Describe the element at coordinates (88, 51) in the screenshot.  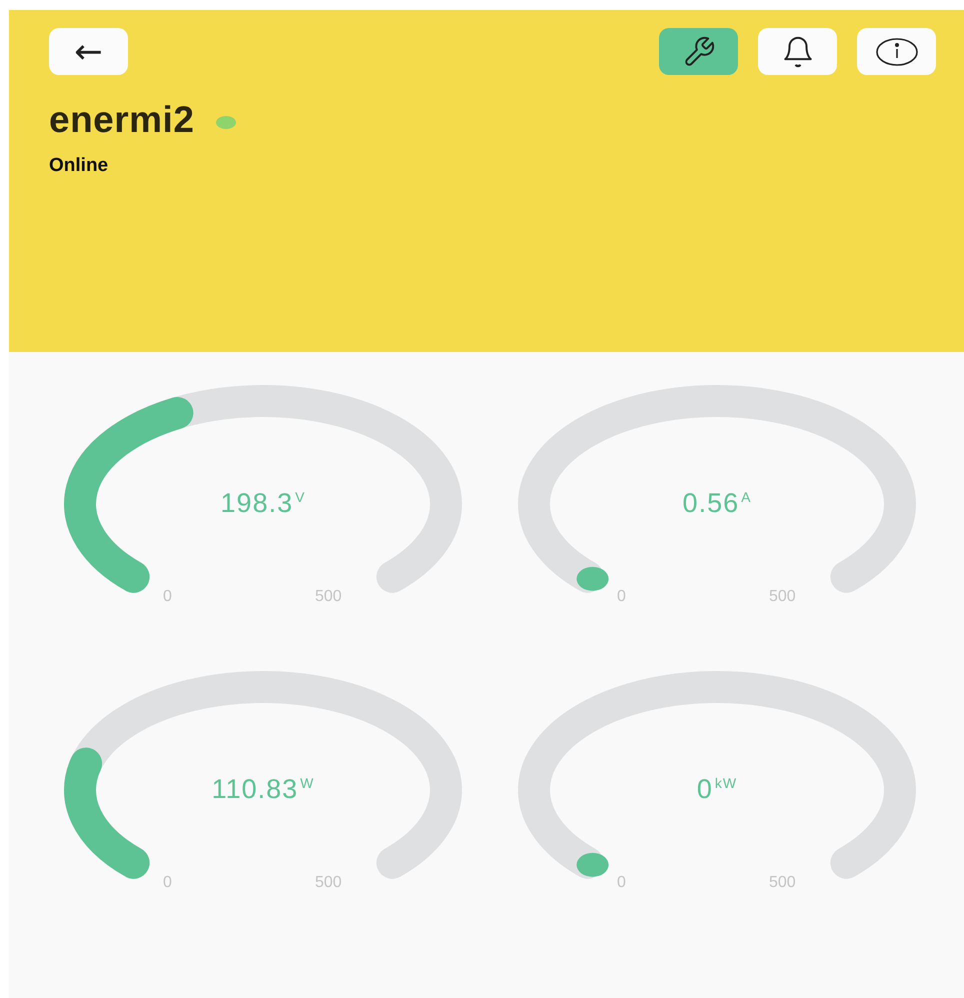
I see `back-button: ←` at that location.